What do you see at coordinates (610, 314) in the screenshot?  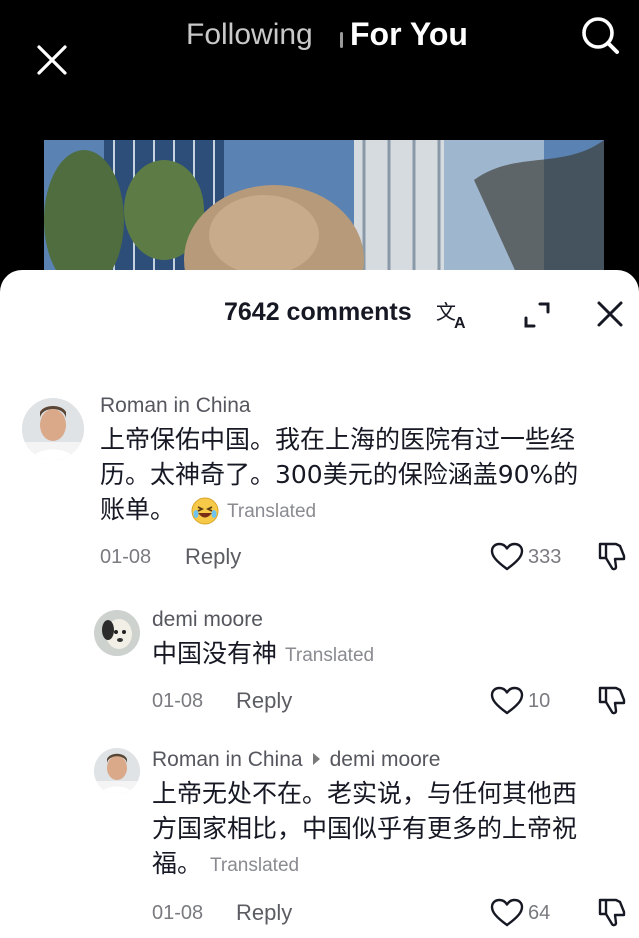 I see `close-icon` at bounding box center [610, 314].